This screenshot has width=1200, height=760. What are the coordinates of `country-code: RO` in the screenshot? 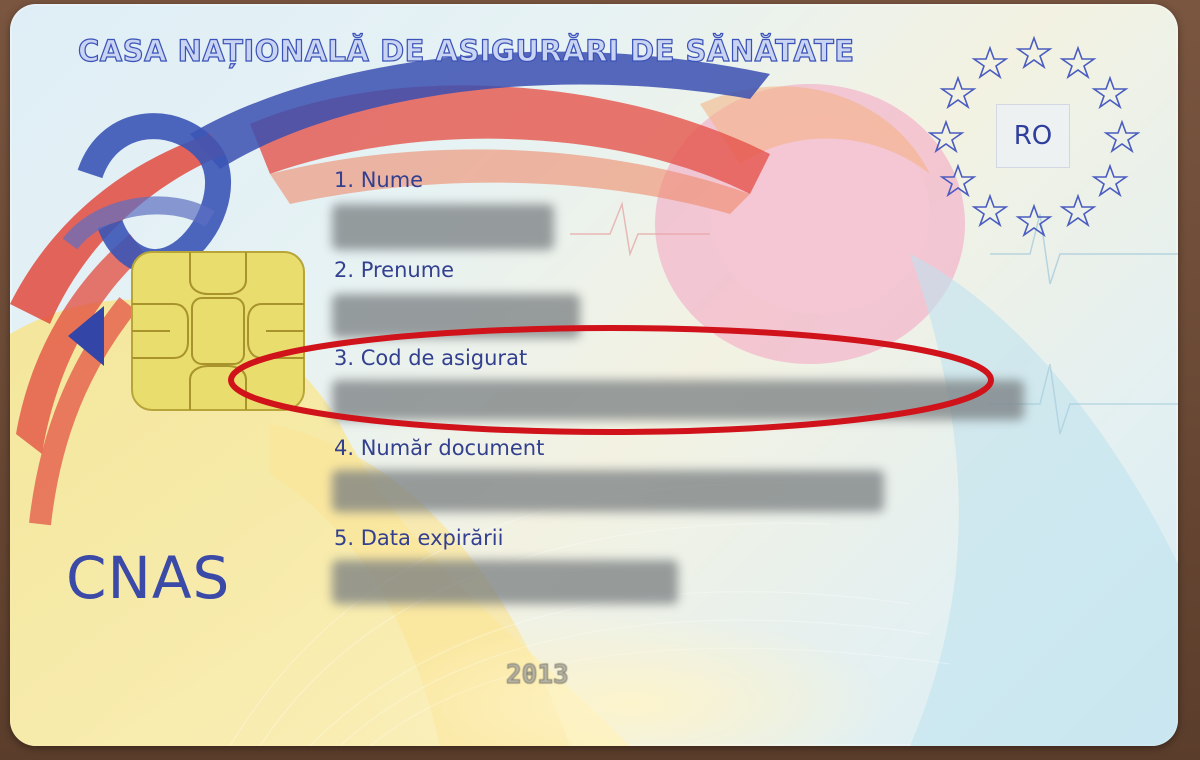 It's located at (1033, 136).